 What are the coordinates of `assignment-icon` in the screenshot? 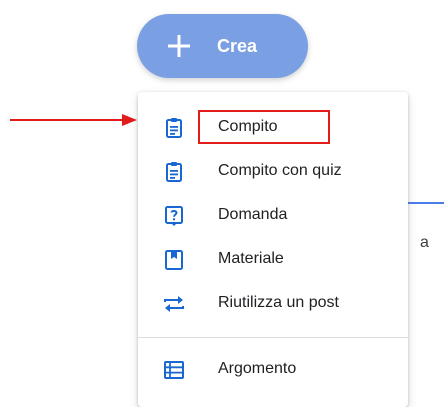 It's located at (174, 128).